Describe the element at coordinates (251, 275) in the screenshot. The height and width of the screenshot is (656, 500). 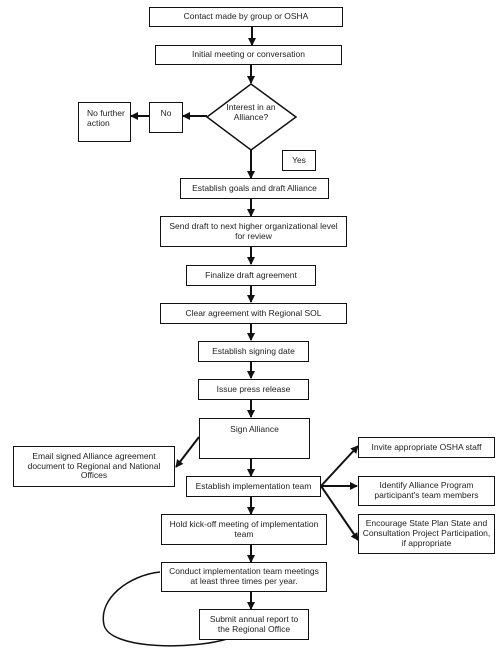
I see `node-finalize: Finalize draft agreement` at that location.